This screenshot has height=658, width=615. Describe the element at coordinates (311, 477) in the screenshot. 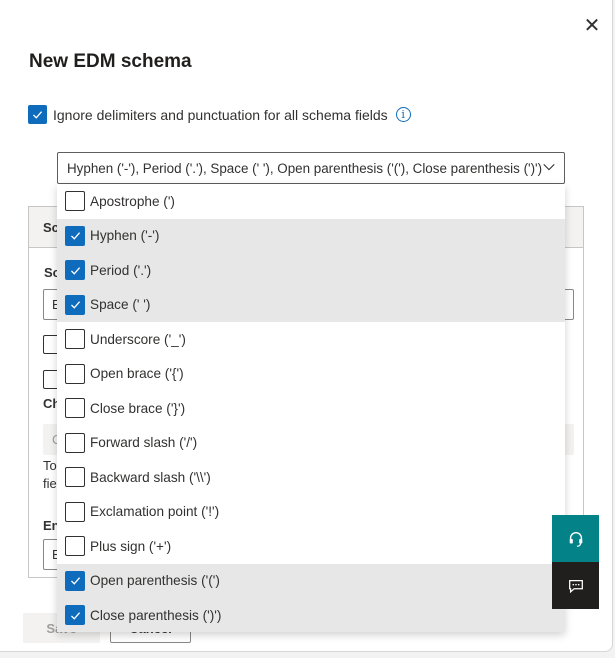

I see `dropdown-option: Backward slash ('\\')` at that location.